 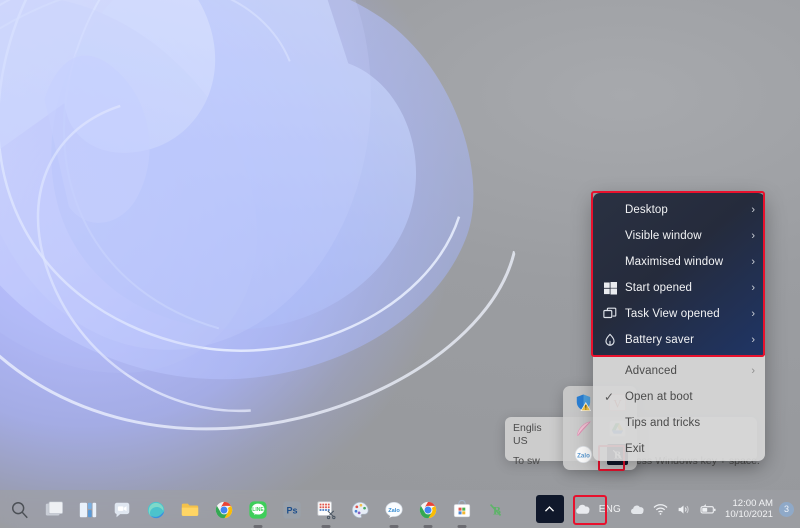 I want to click on google-chrome-icon, so click(x=224, y=510).